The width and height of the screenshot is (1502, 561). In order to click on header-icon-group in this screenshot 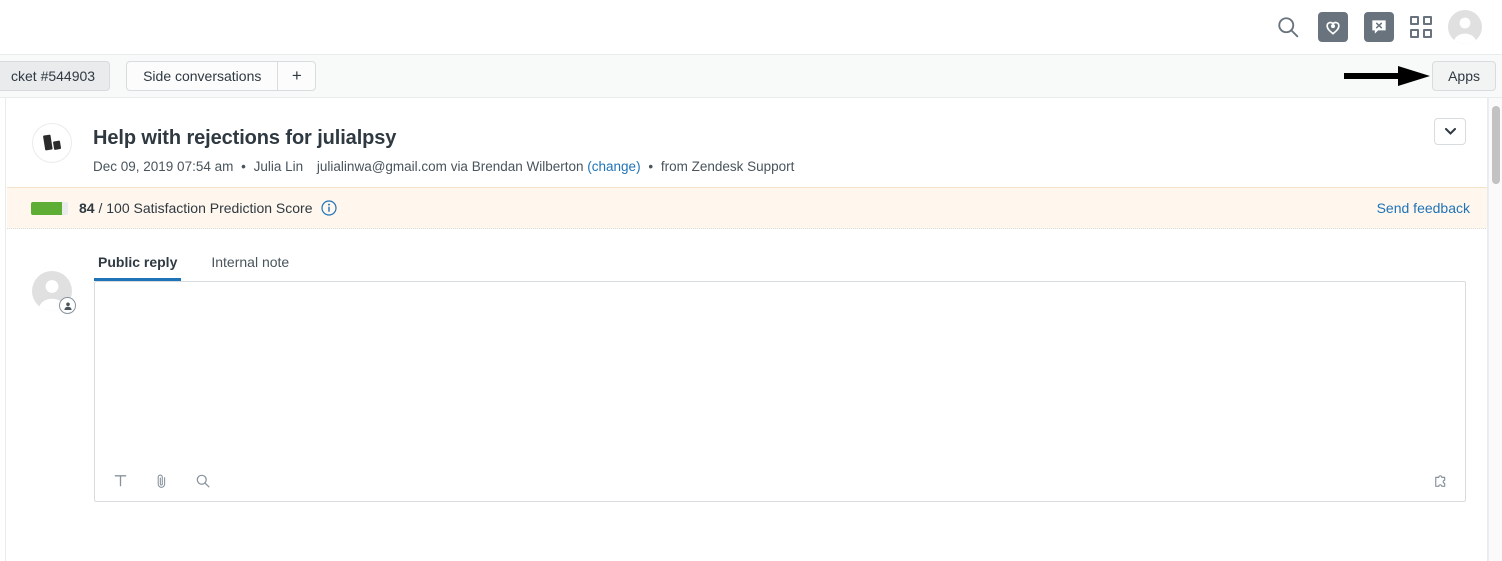, I will do `click(1378, 27)`.